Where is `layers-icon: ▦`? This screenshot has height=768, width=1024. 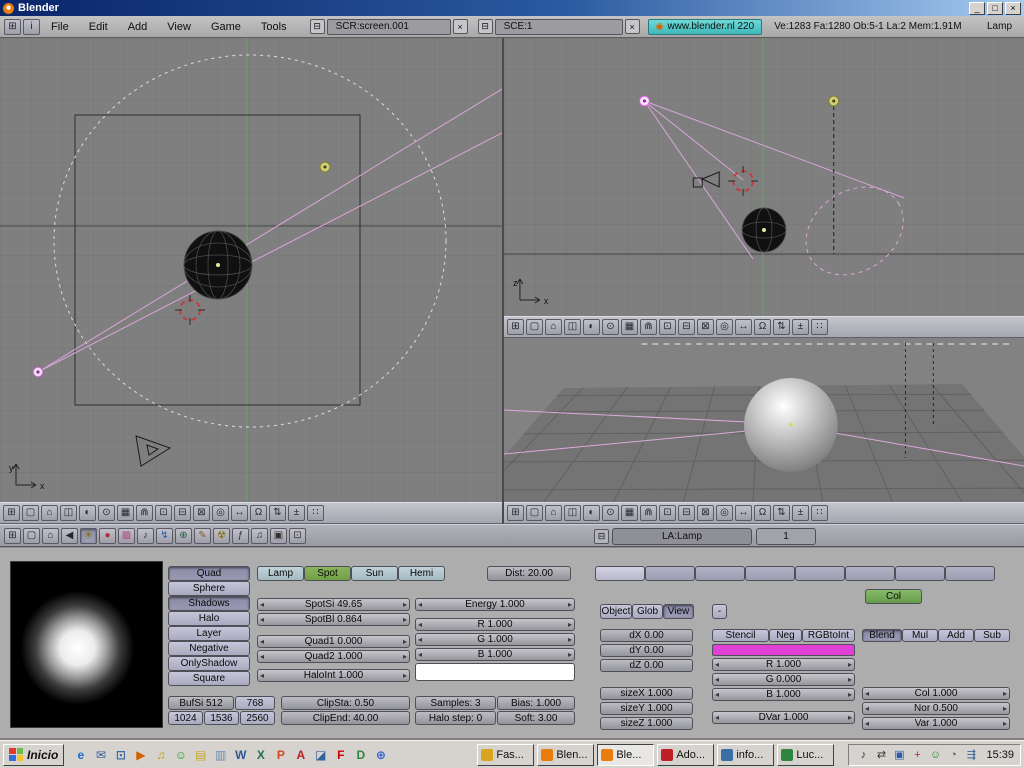 layers-icon: ▦ is located at coordinates (125, 513).